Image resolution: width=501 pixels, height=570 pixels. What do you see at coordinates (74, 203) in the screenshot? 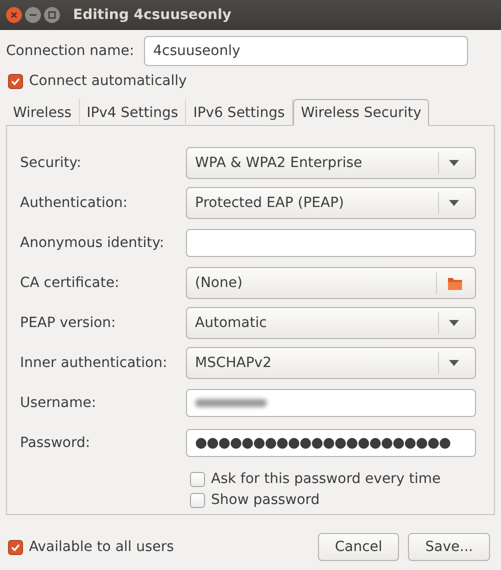
I see `field-label: Authentication:` at bounding box center [74, 203].